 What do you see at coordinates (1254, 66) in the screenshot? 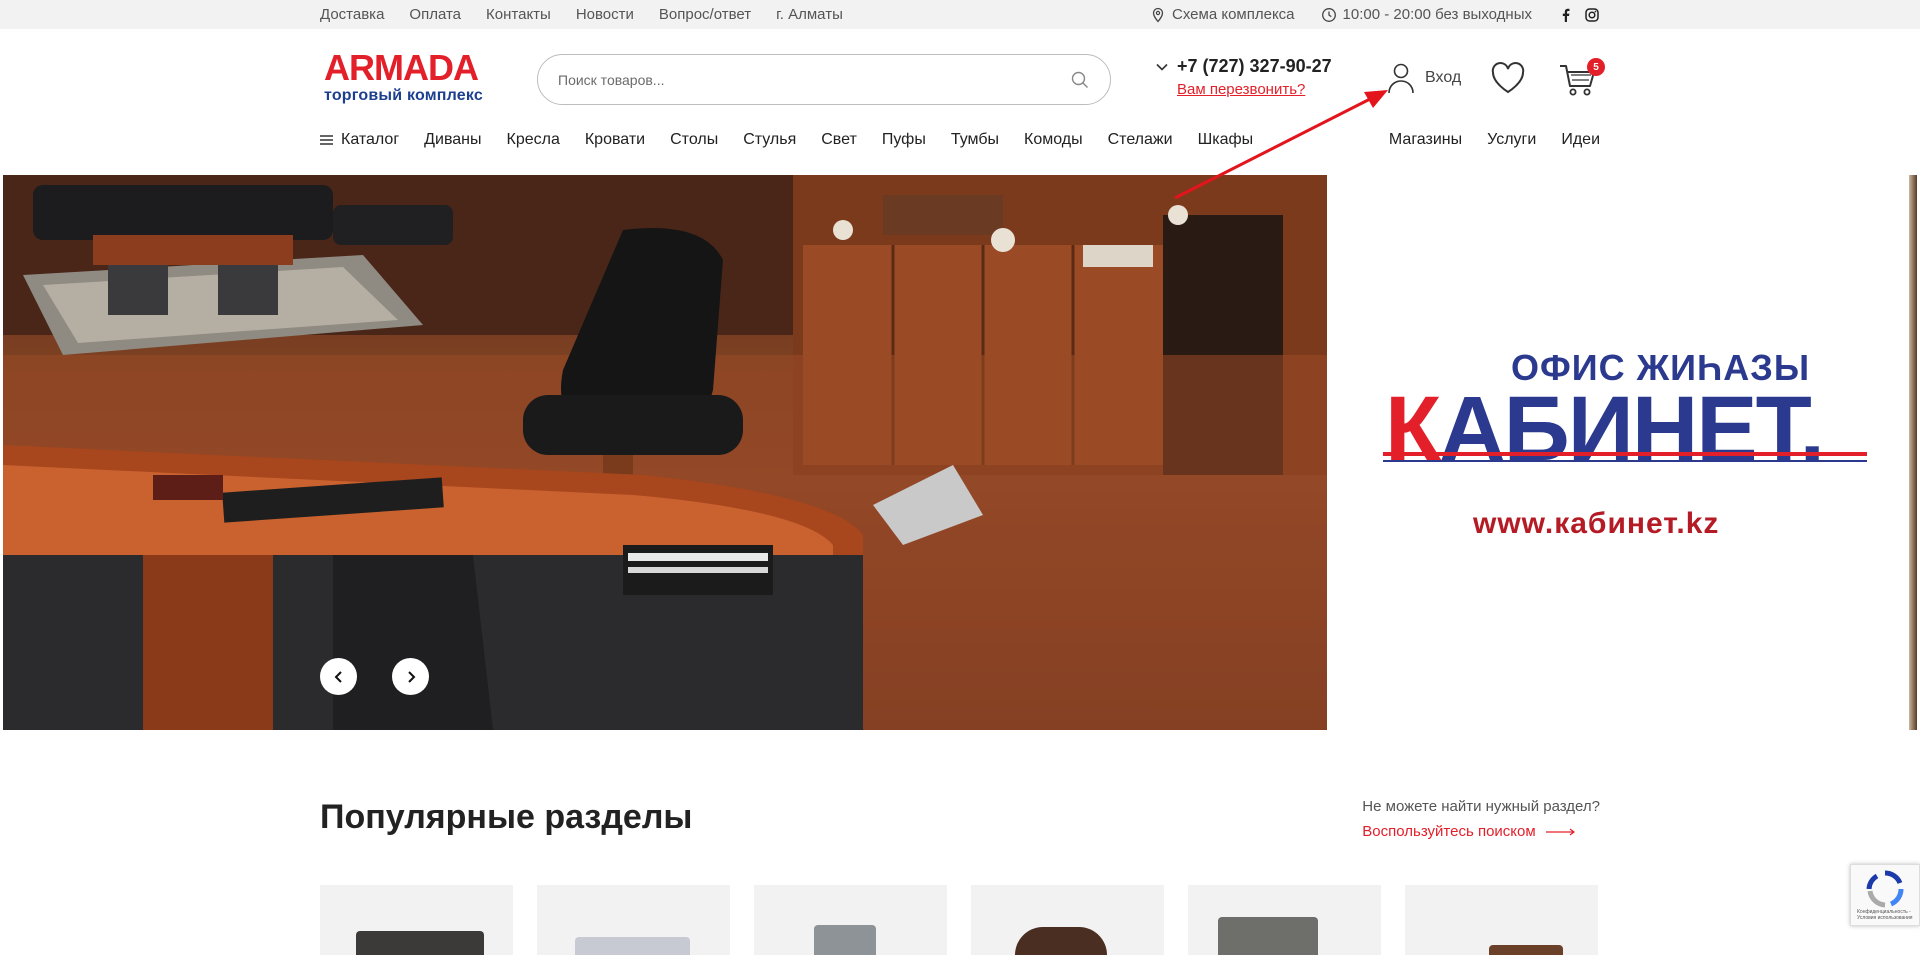
I see `phone-text: +7 (727) 327-90-27` at bounding box center [1254, 66].